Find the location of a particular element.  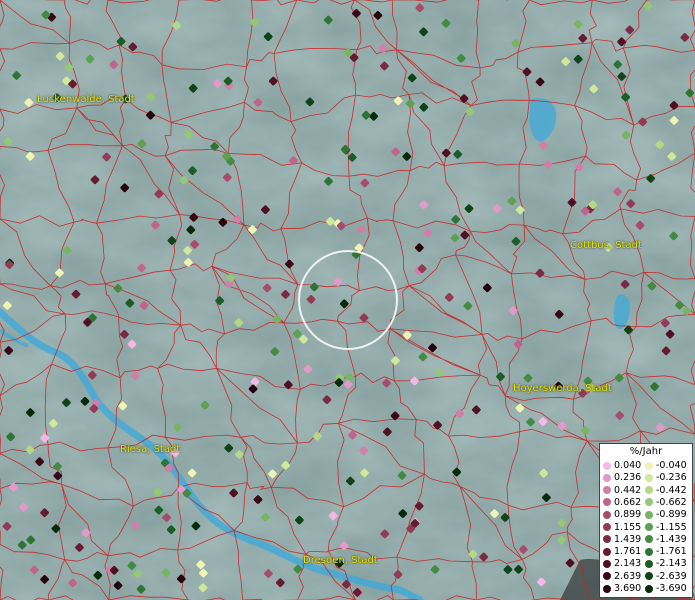

legend-entry-negative: -2.639 is located at coordinates (666, 577).